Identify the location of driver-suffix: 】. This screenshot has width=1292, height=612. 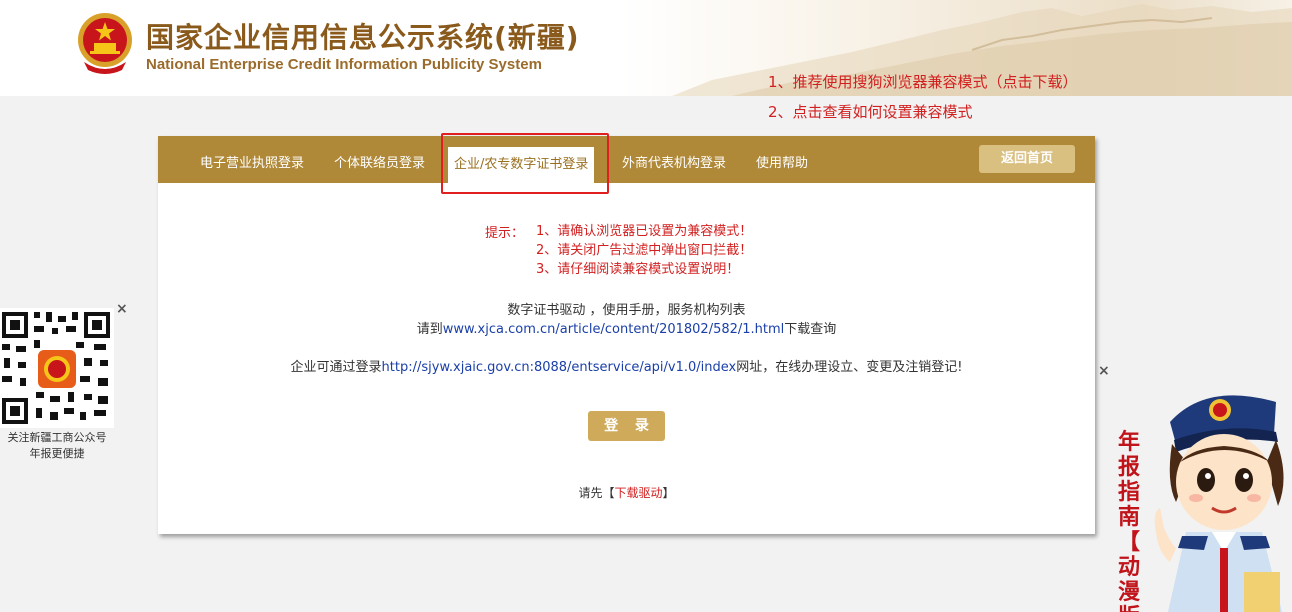
(668, 493).